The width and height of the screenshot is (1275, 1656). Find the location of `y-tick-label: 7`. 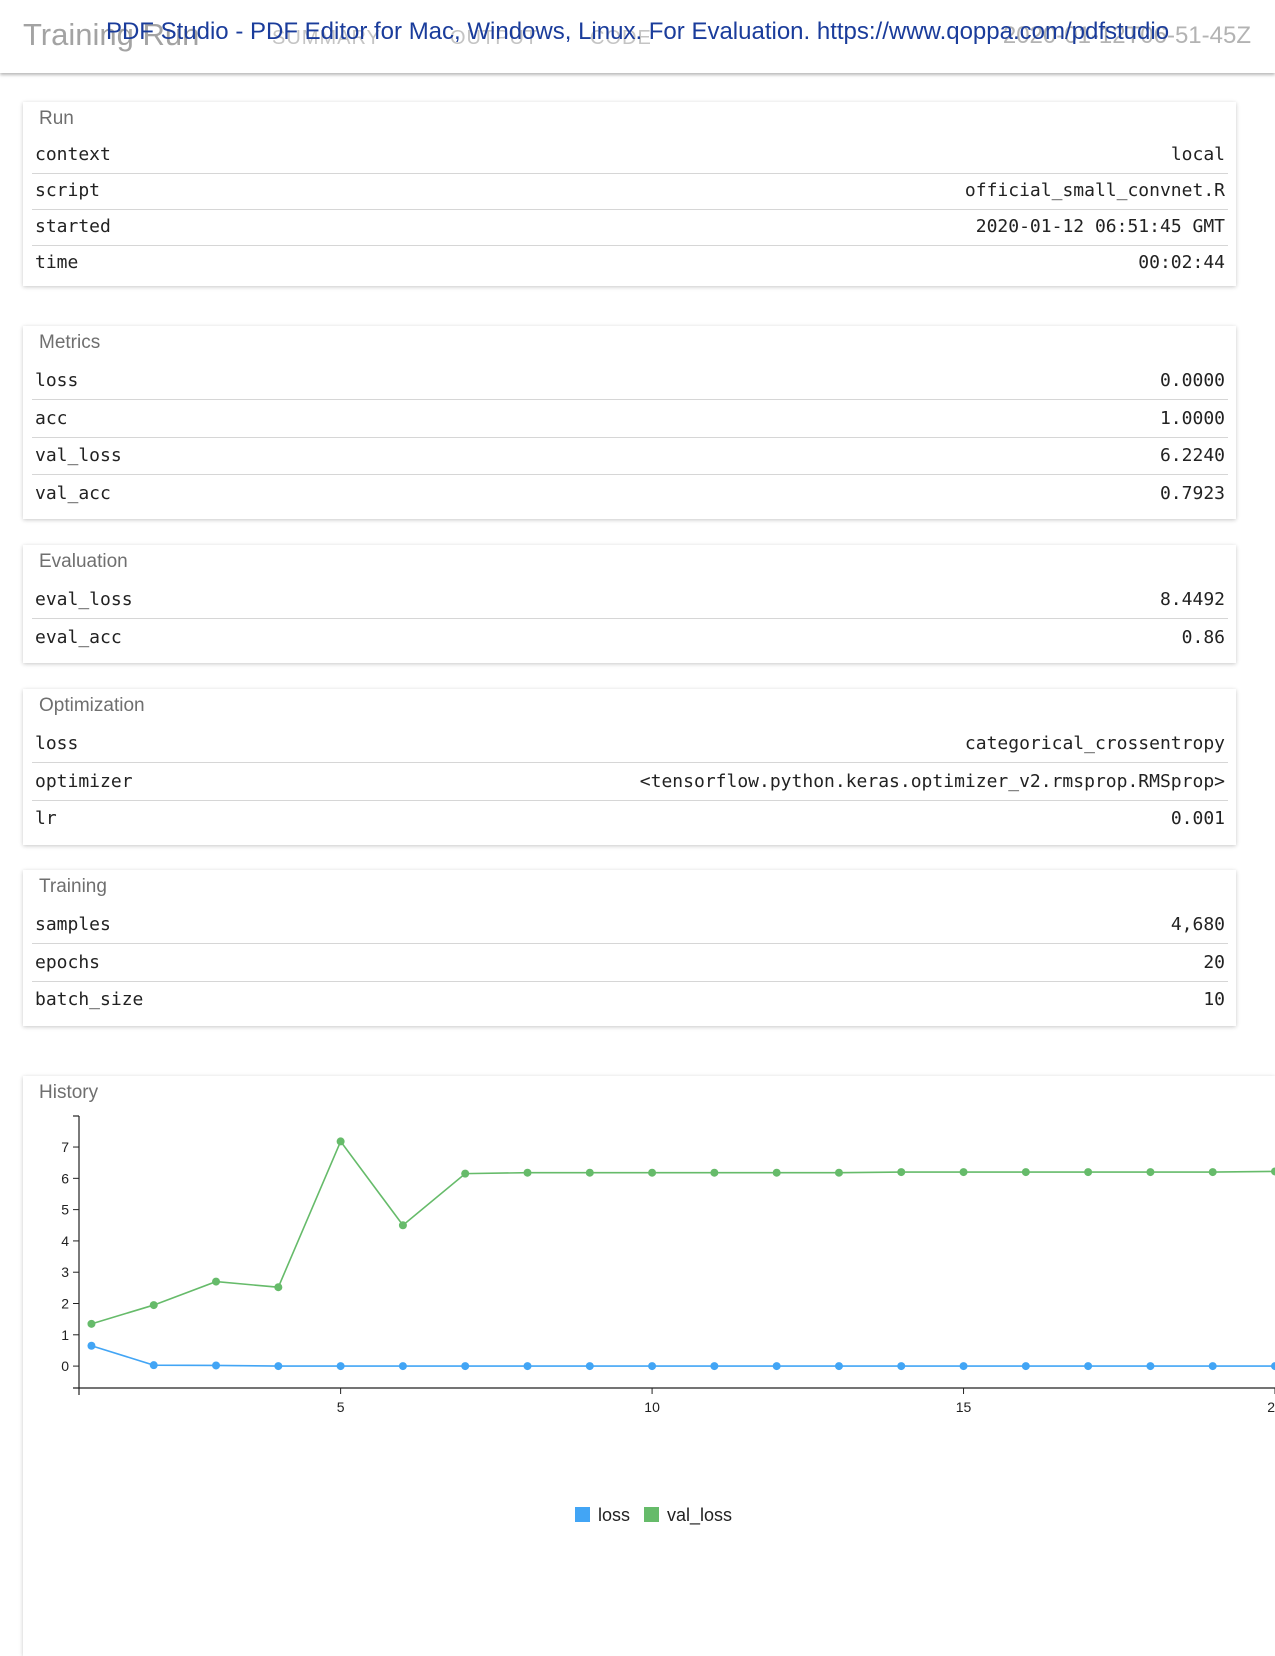

y-tick-label: 7 is located at coordinates (65, 1147).